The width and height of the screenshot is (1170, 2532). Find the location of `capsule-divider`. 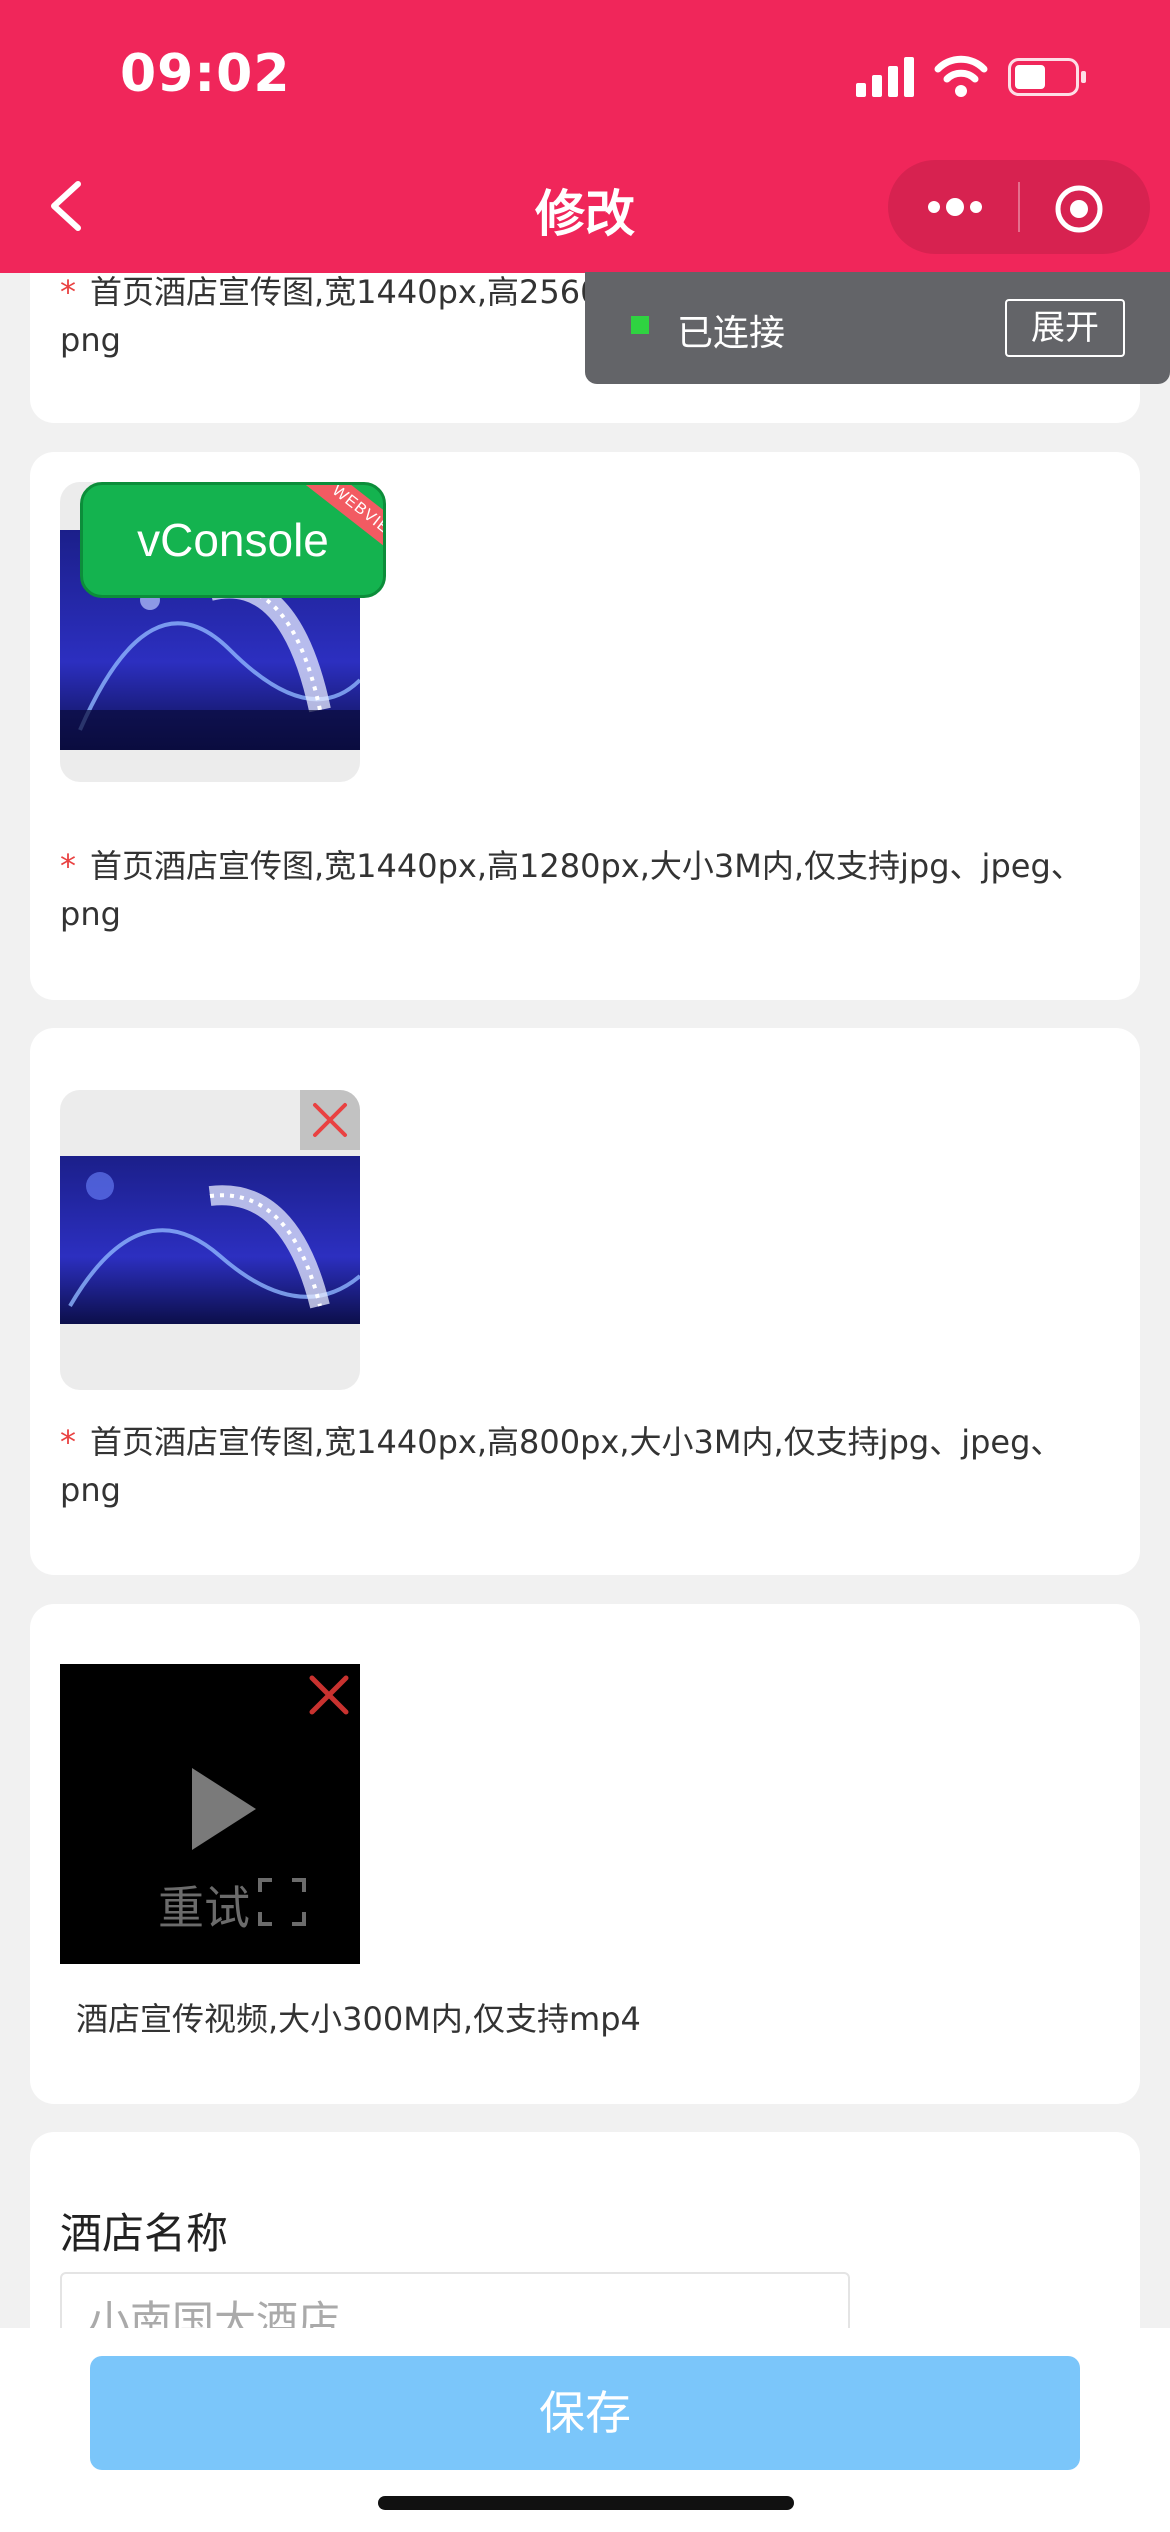

capsule-divider is located at coordinates (1019, 207).